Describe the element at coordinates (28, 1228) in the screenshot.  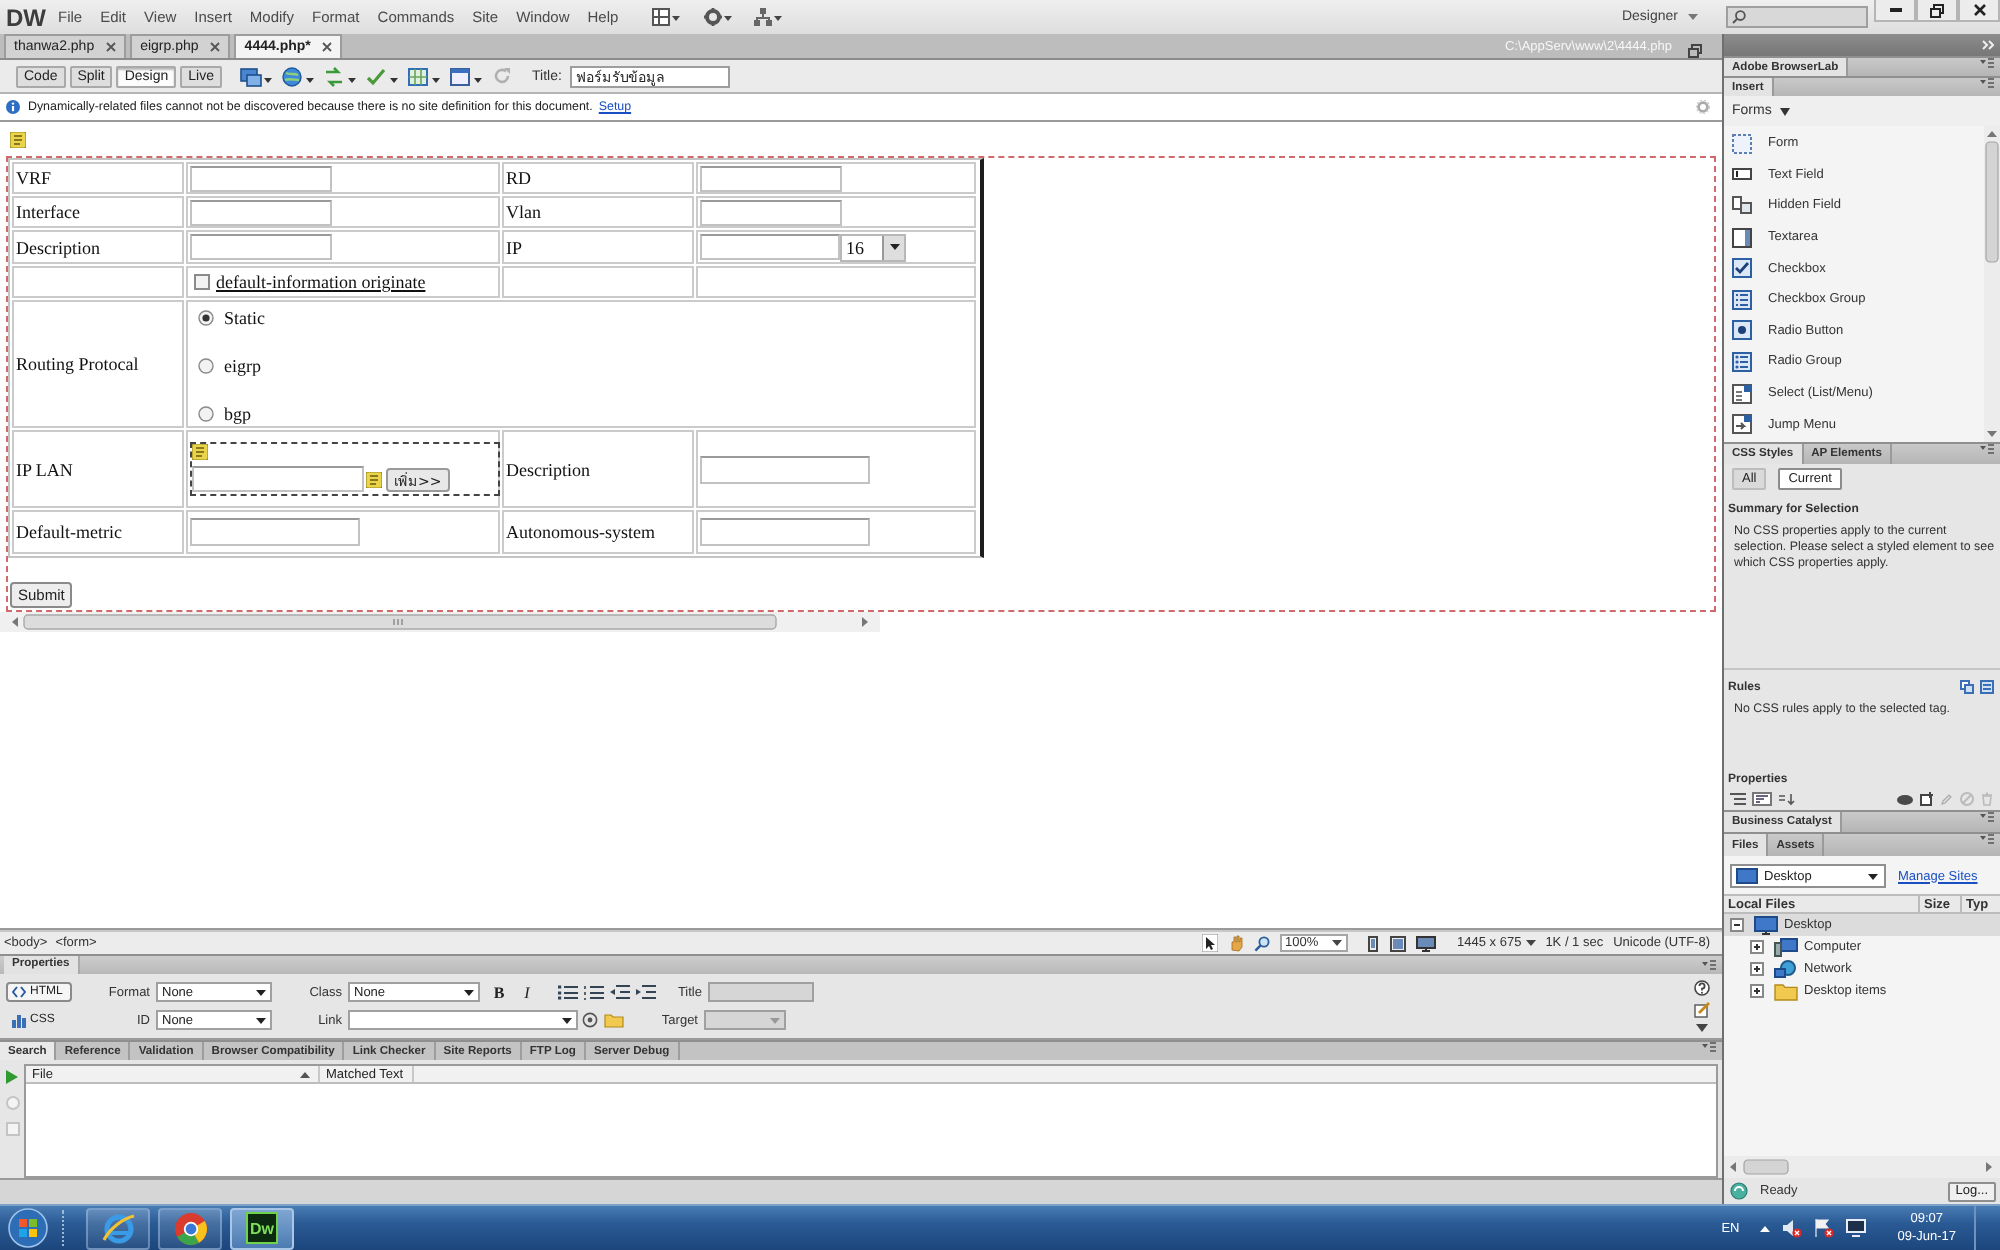
I see `start-orb-icon` at that location.